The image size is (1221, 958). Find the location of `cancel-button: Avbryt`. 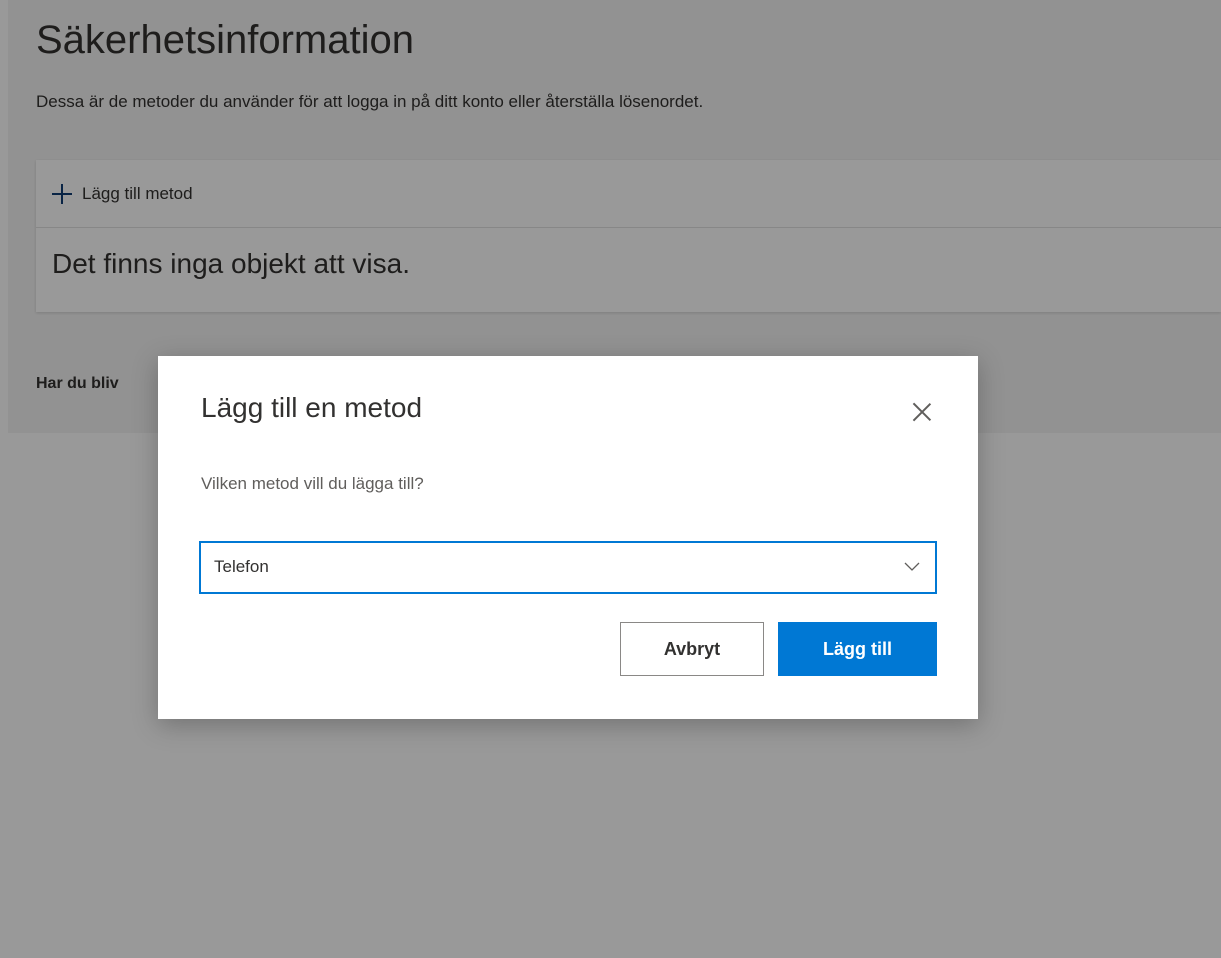

cancel-button: Avbryt is located at coordinates (692, 649).